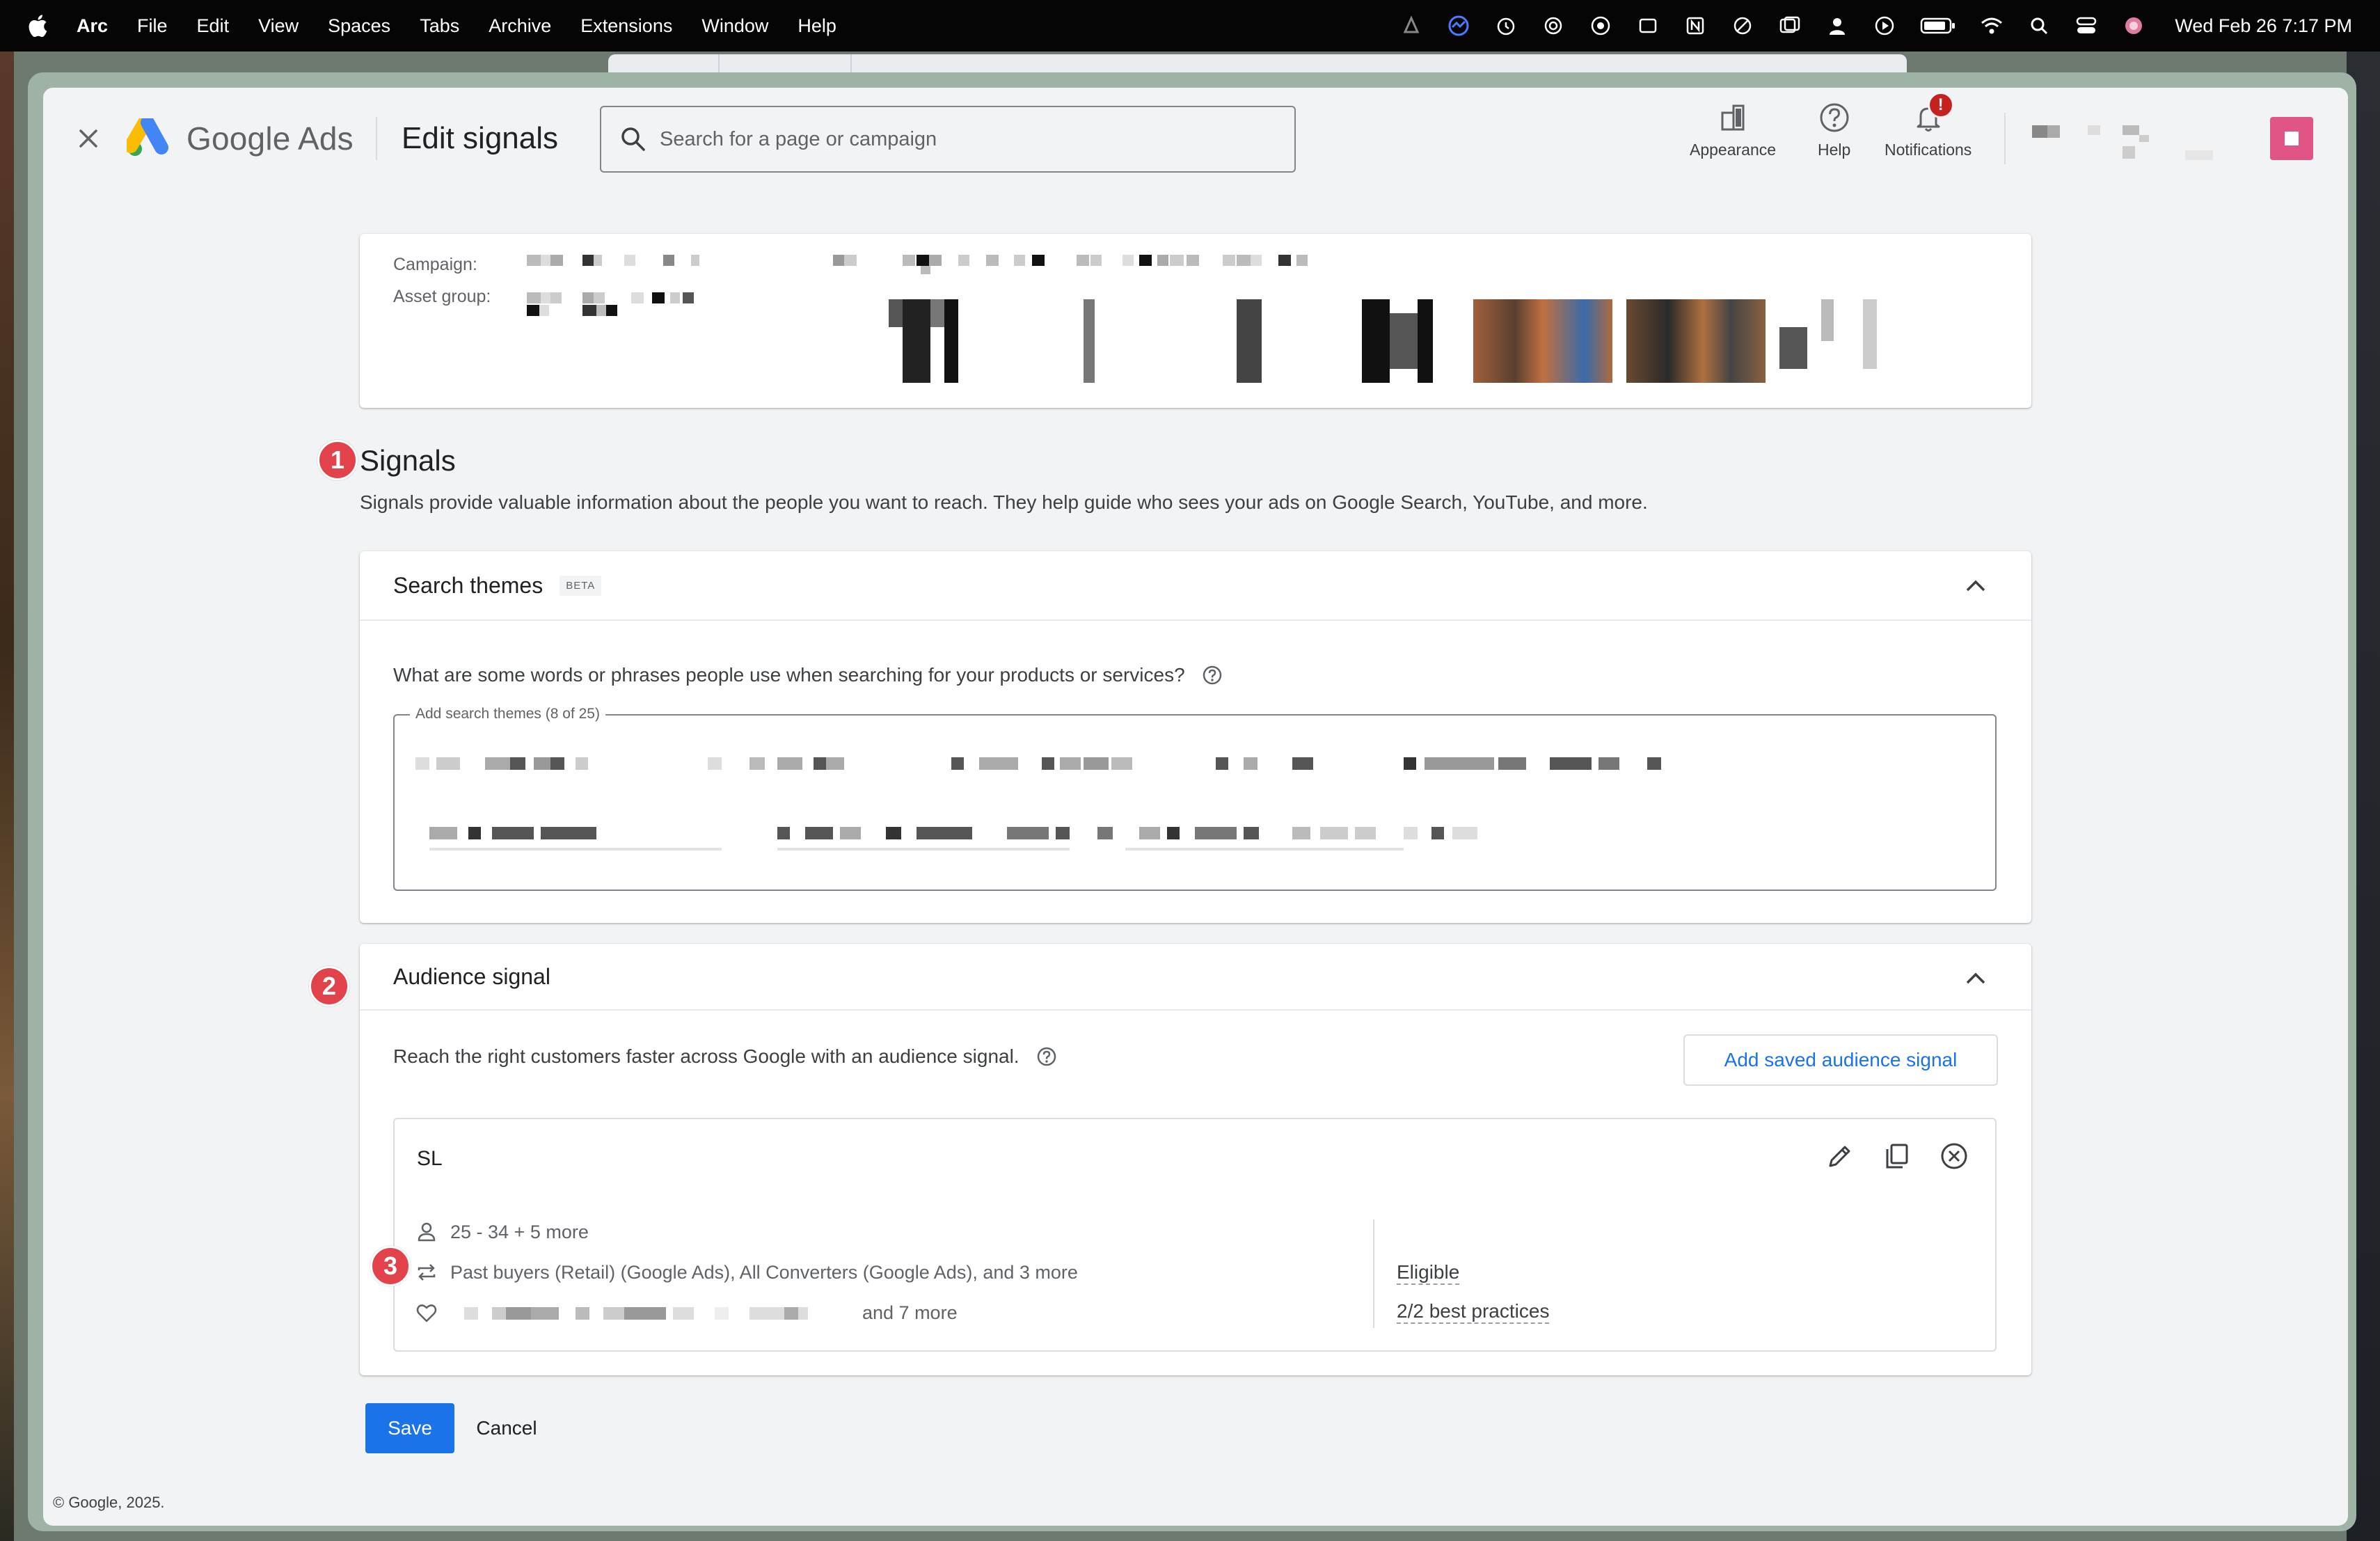 The height and width of the screenshot is (1541, 2380). Describe the element at coordinates (337, 460) in the screenshot. I see `annotation-marker-1: 1` at that location.